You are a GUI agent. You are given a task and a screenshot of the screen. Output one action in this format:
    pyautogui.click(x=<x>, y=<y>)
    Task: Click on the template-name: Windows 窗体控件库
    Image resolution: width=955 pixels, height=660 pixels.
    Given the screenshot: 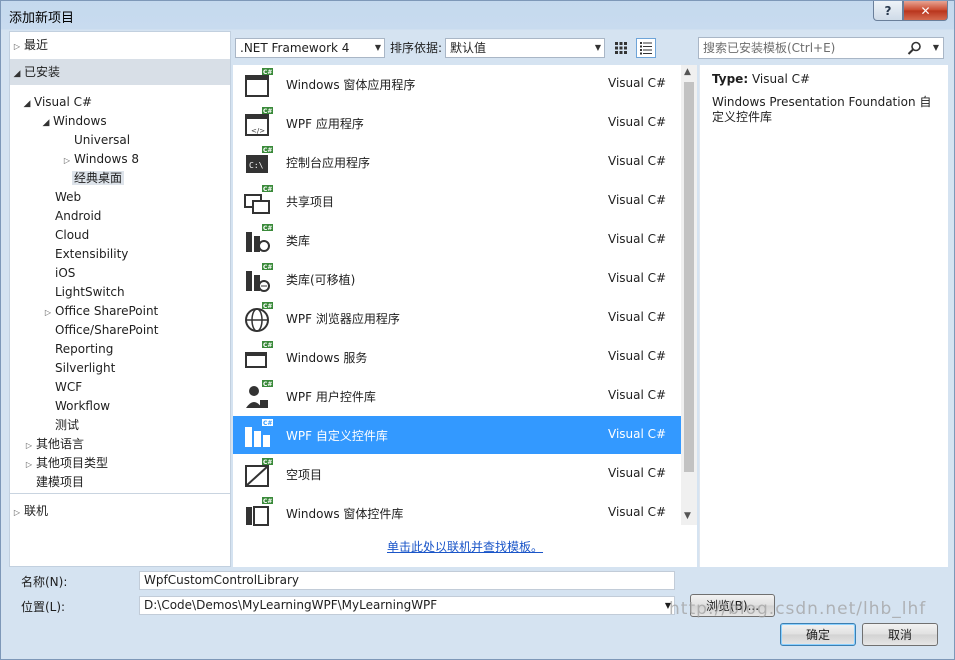 What is the action you would take?
    pyautogui.click(x=345, y=514)
    